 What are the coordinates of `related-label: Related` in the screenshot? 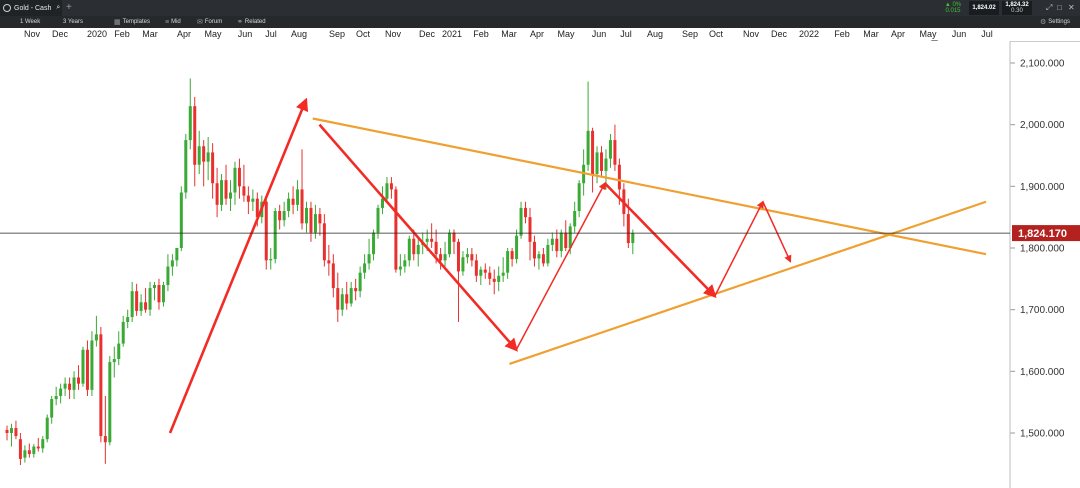 It's located at (255, 22).